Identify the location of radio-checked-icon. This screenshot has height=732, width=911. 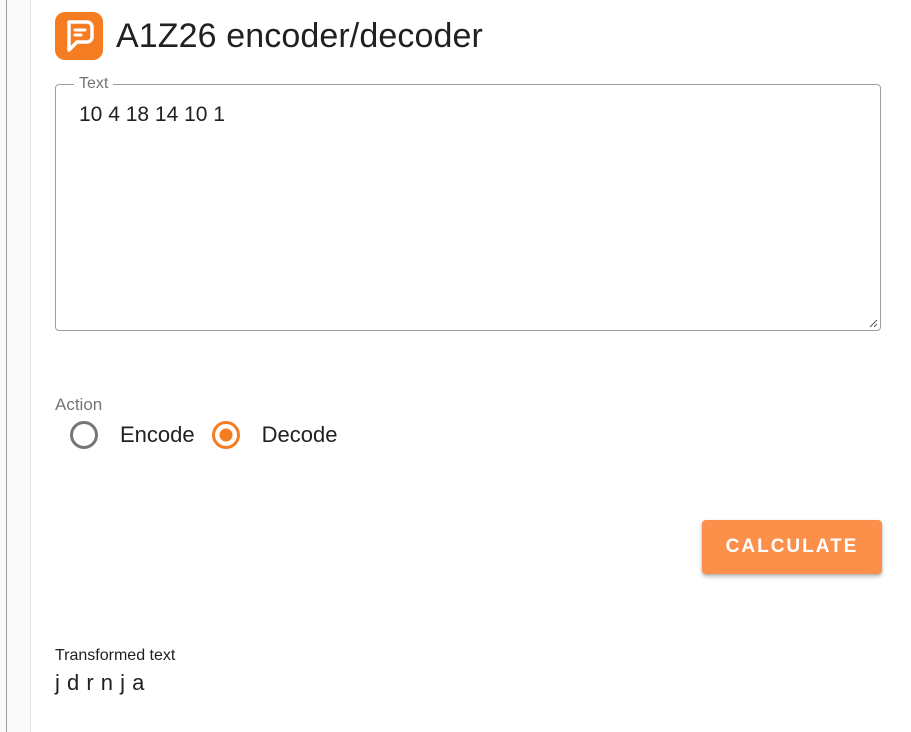
(226, 435).